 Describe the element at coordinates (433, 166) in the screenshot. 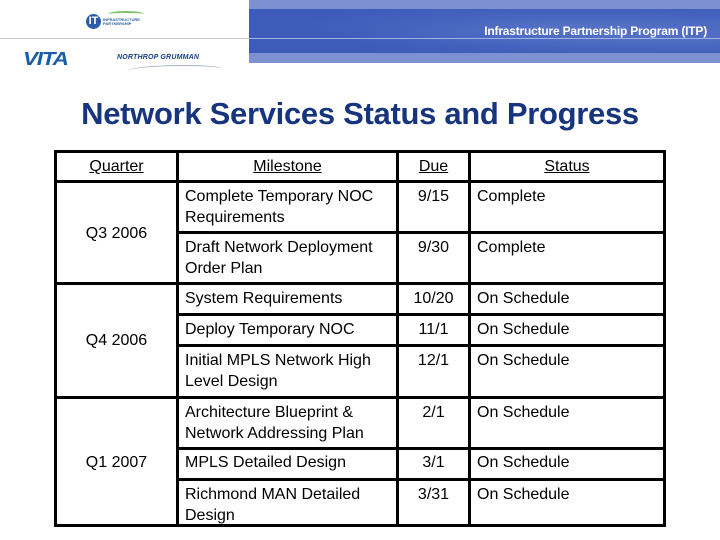

I see `column-header-due: Due` at that location.